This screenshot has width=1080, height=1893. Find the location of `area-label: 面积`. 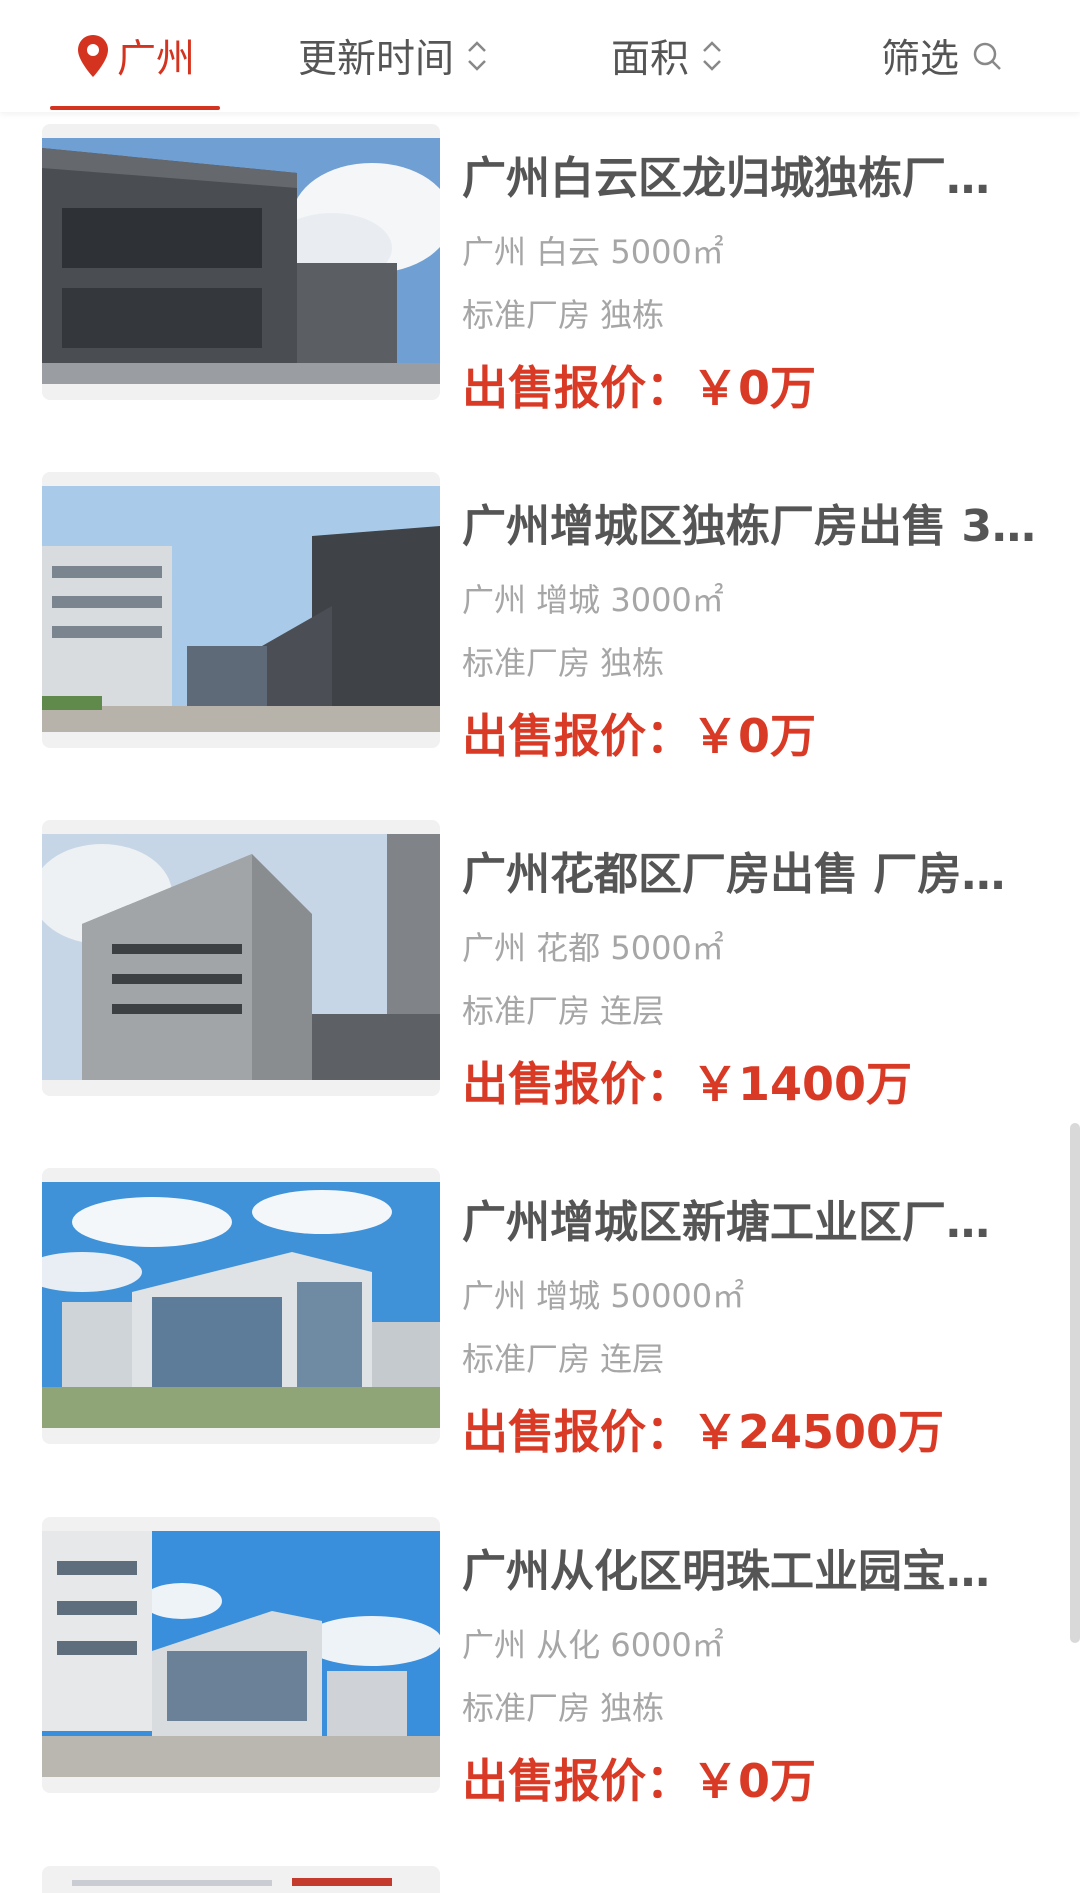

area-label: 面积 is located at coordinates (650, 59).